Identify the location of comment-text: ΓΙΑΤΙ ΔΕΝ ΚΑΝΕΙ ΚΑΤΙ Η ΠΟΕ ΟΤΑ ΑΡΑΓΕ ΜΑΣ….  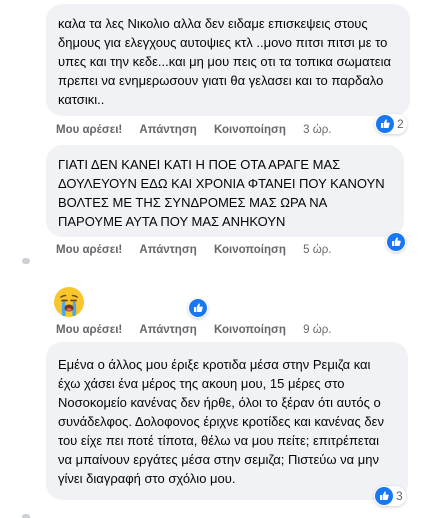
(221, 193).